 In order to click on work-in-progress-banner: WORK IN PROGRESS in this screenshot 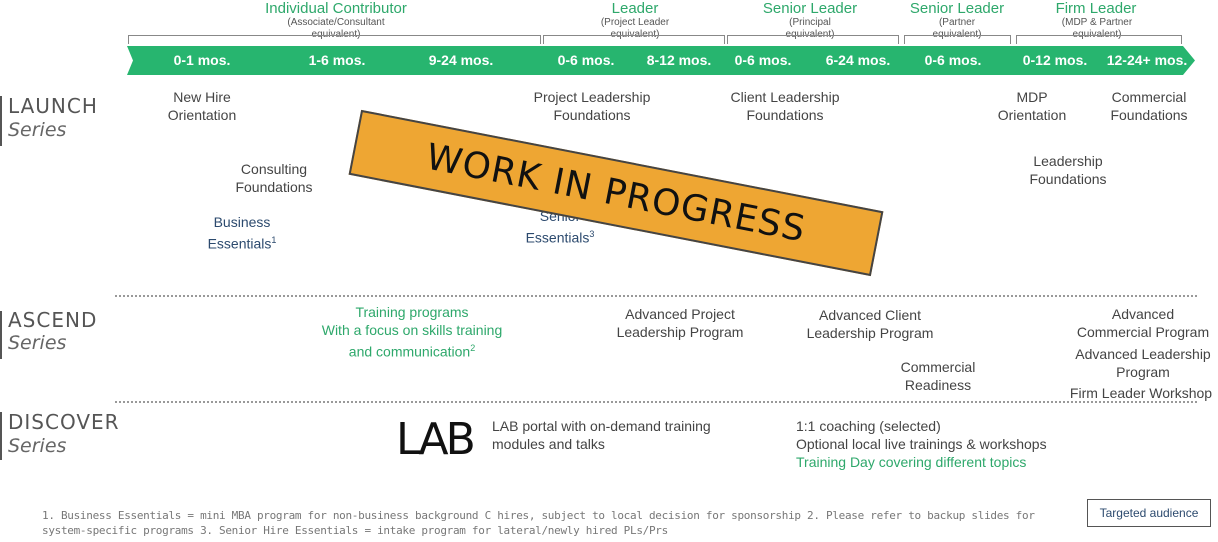, I will do `click(616, 193)`.